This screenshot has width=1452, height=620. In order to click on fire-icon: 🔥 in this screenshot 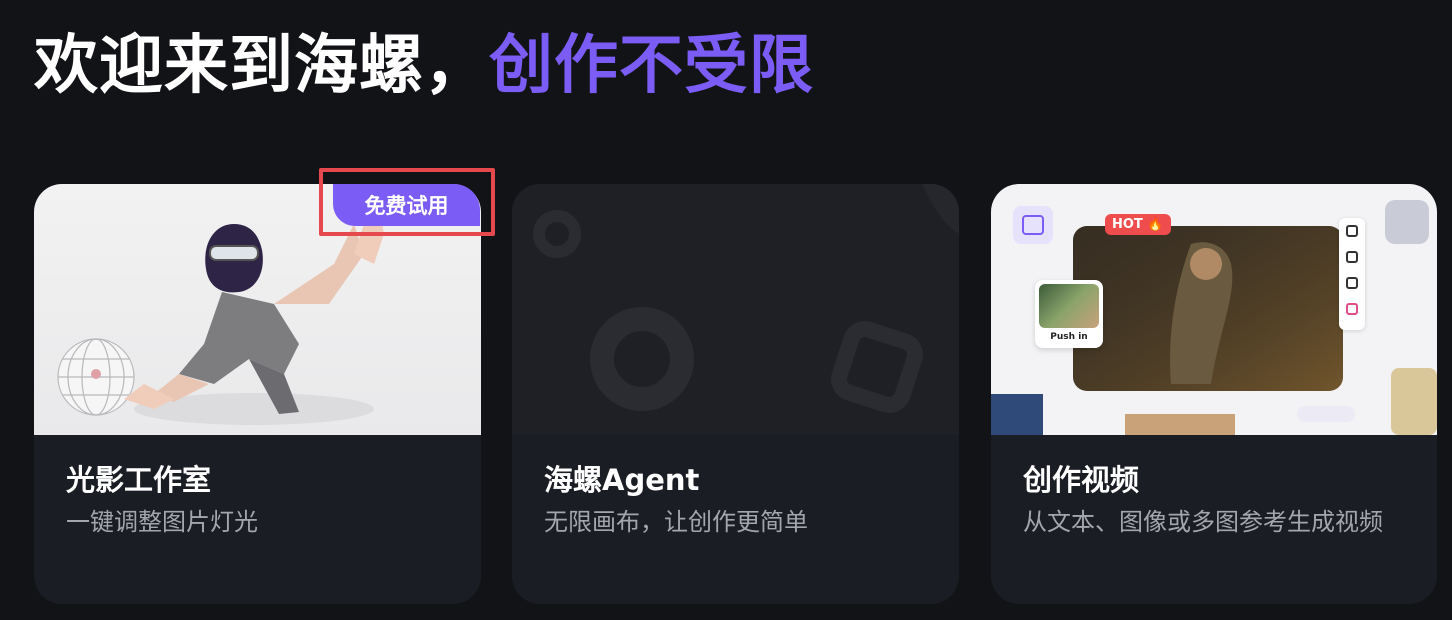, I will do `click(1155, 224)`.